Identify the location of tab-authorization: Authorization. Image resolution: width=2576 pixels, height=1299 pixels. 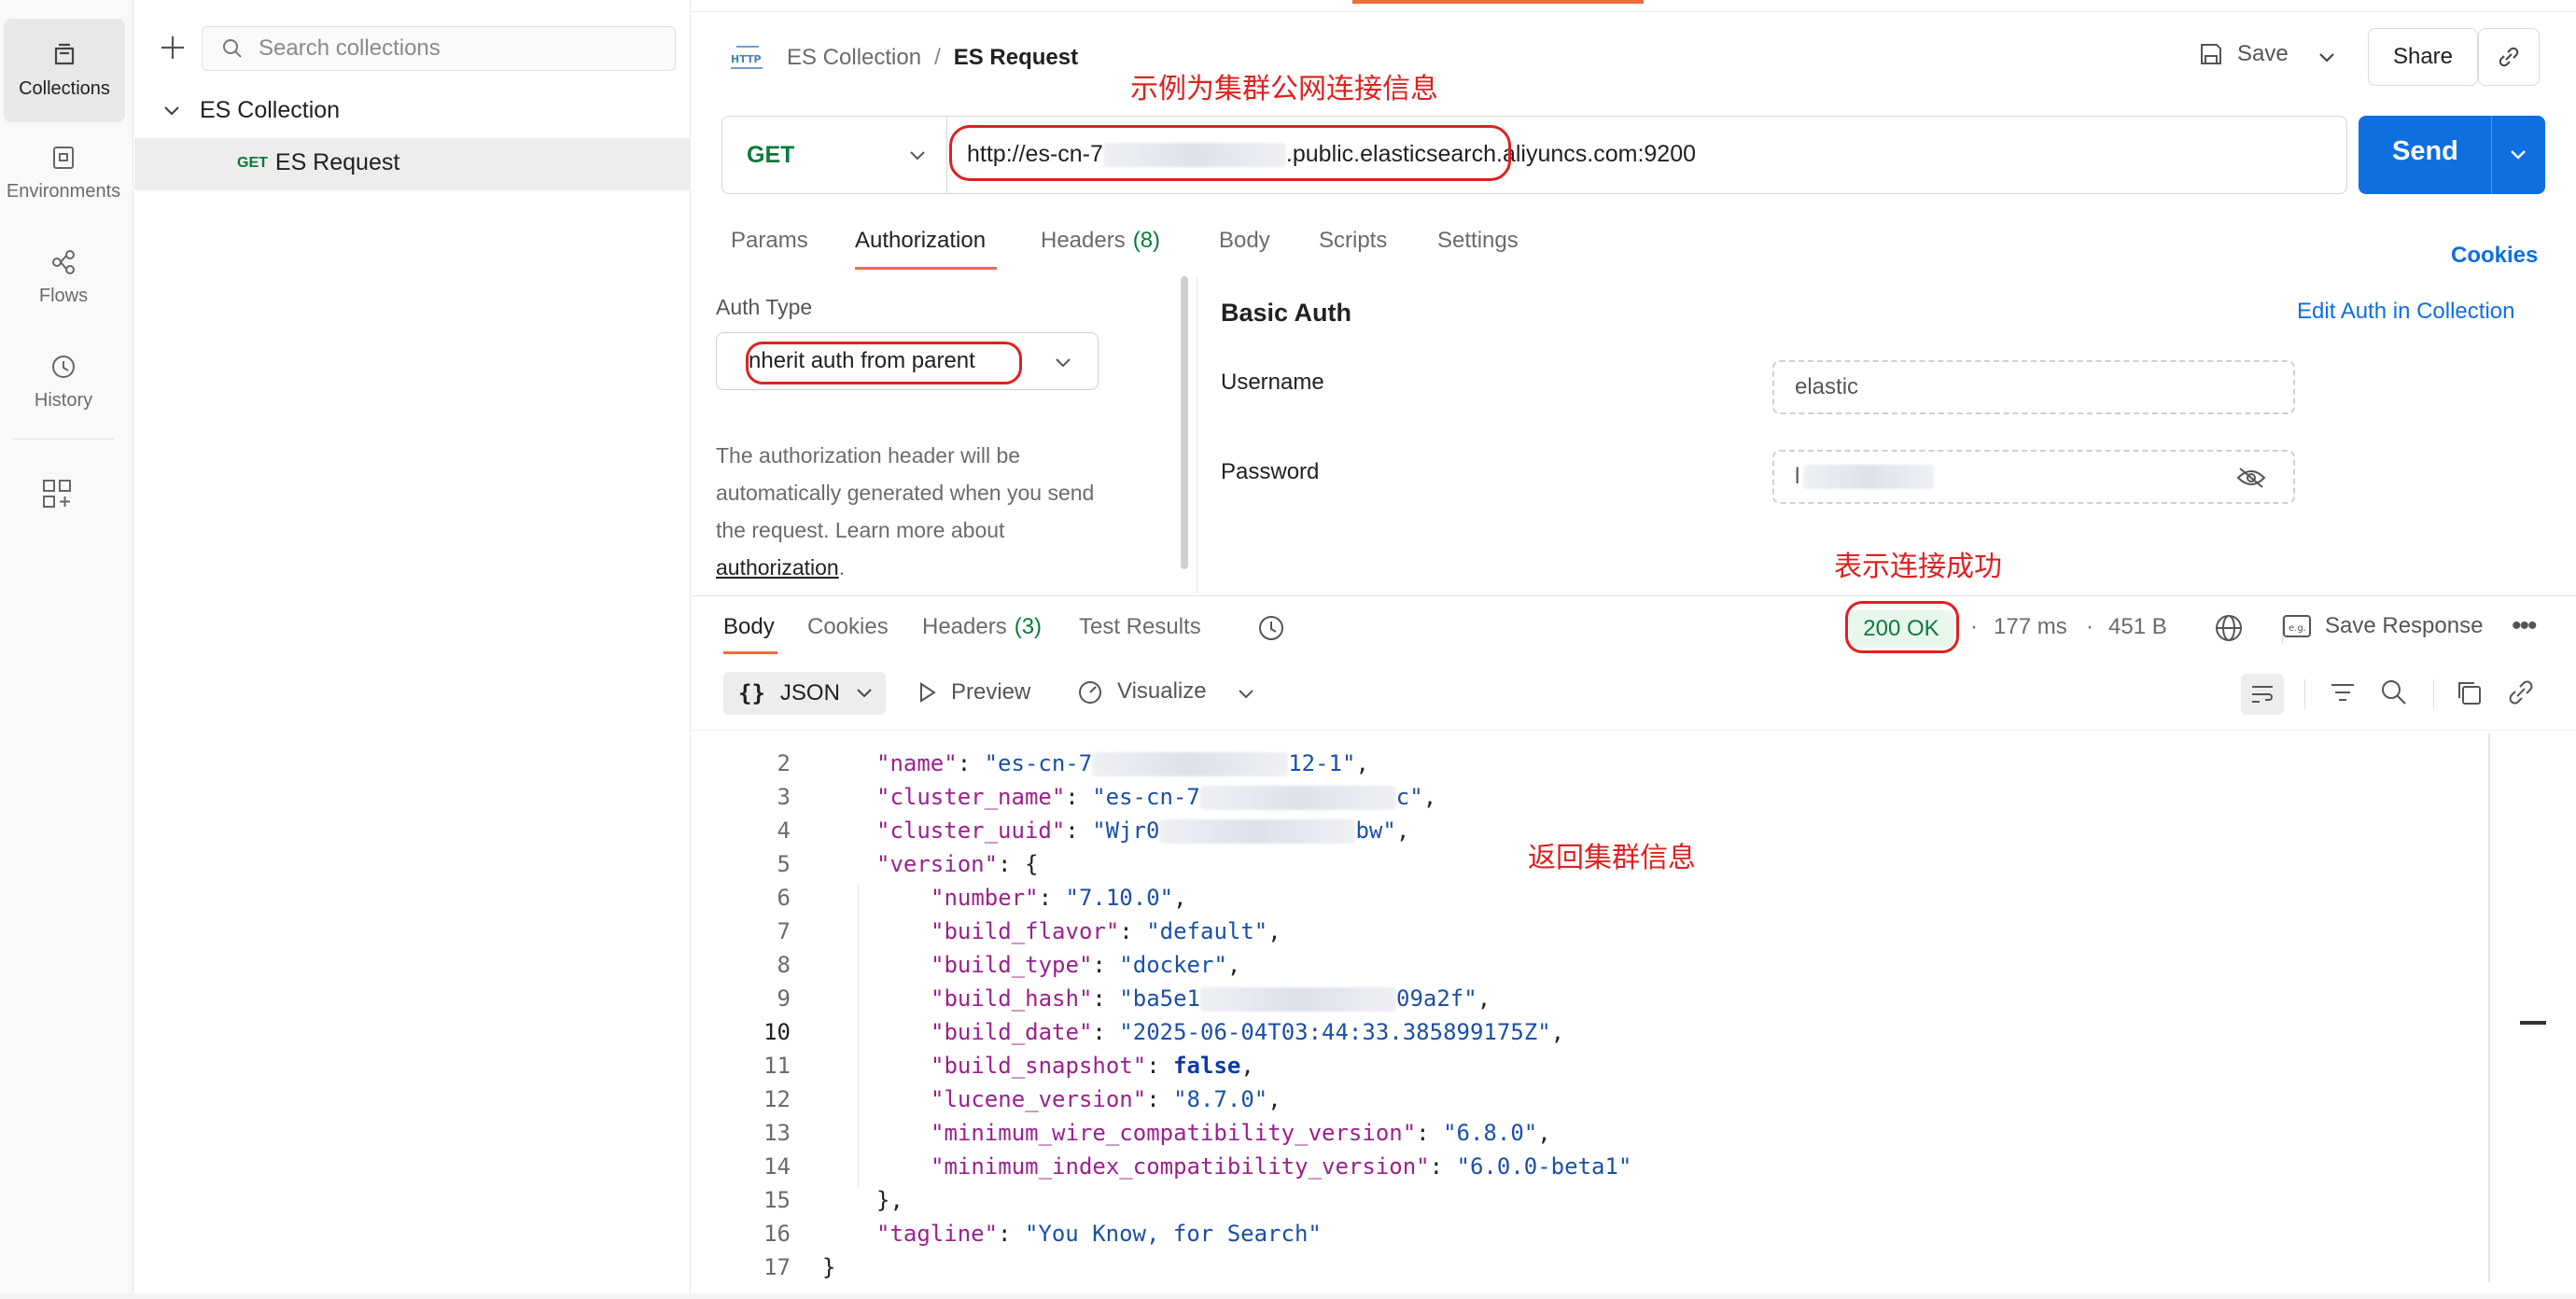
(920, 241).